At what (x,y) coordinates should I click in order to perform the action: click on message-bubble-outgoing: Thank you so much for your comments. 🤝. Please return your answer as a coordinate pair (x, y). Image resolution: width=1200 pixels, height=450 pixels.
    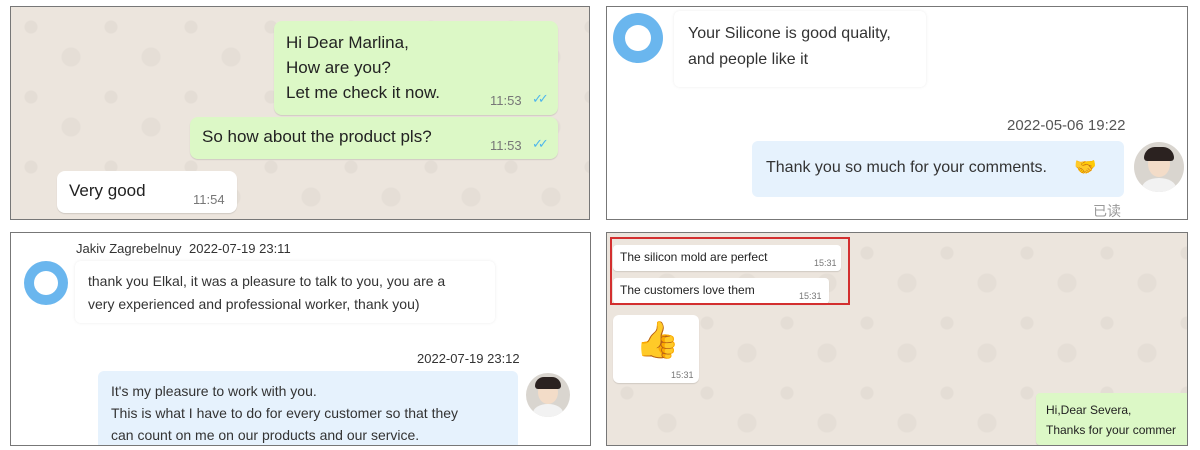
    Looking at the image, I should click on (938, 169).